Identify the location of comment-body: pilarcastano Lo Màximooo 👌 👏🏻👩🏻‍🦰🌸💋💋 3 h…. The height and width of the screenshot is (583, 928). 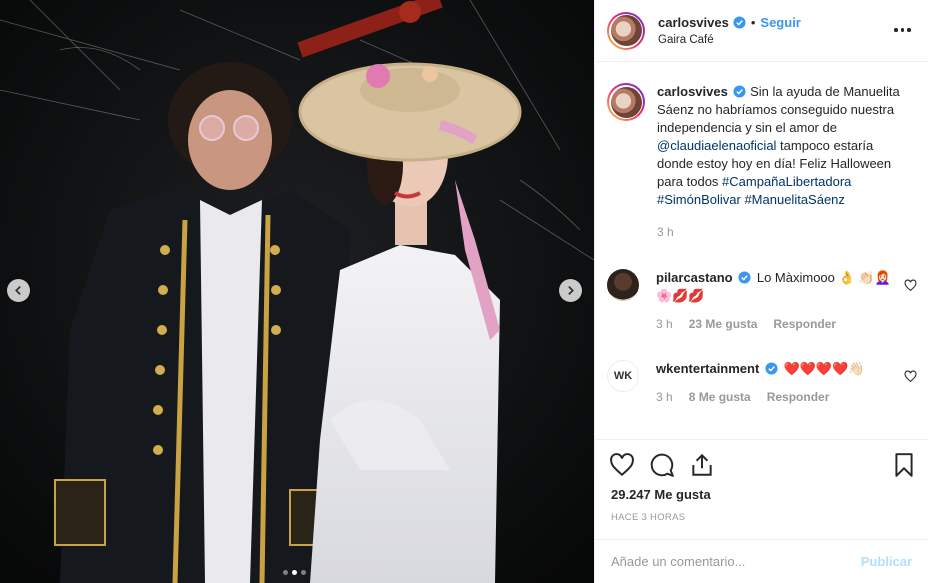
(781, 301).